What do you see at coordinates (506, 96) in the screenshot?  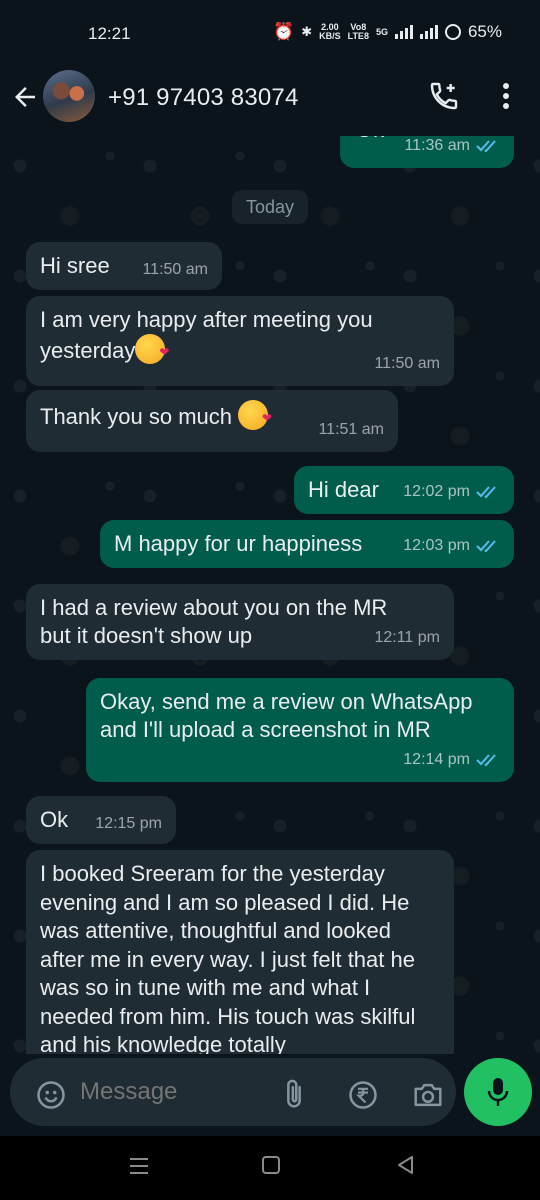 I see `more-options-icon` at bounding box center [506, 96].